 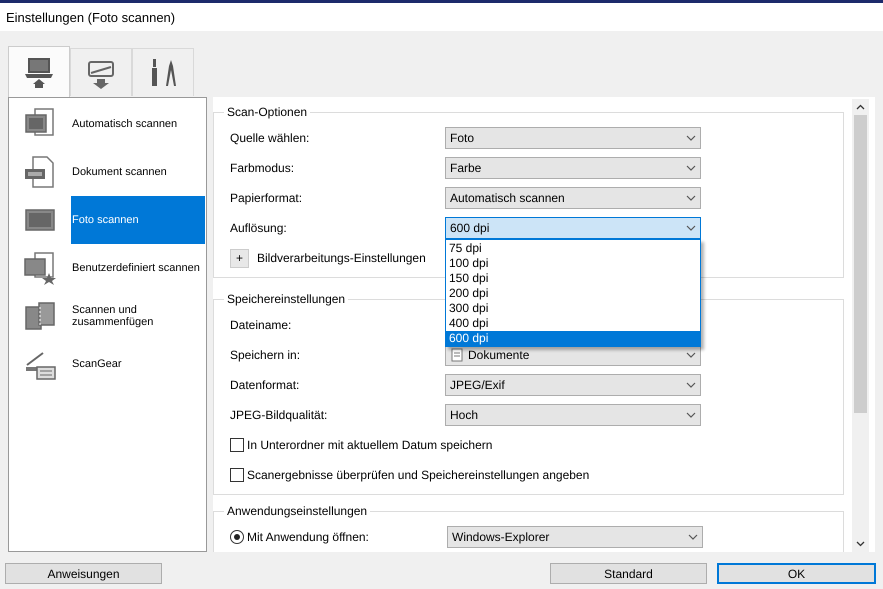 What do you see at coordinates (237, 537) in the screenshot?
I see `radio-button` at bounding box center [237, 537].